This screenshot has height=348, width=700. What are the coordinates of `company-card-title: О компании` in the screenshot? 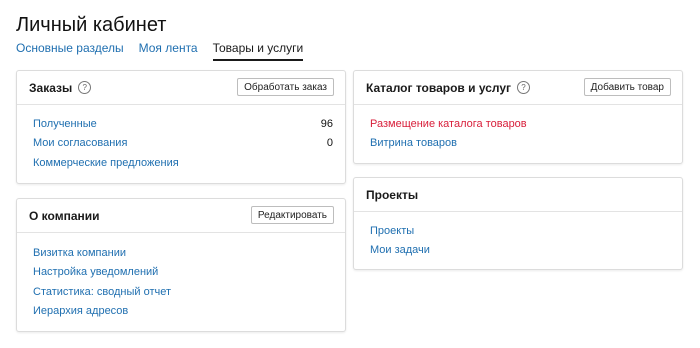 It's located at (64, 215).